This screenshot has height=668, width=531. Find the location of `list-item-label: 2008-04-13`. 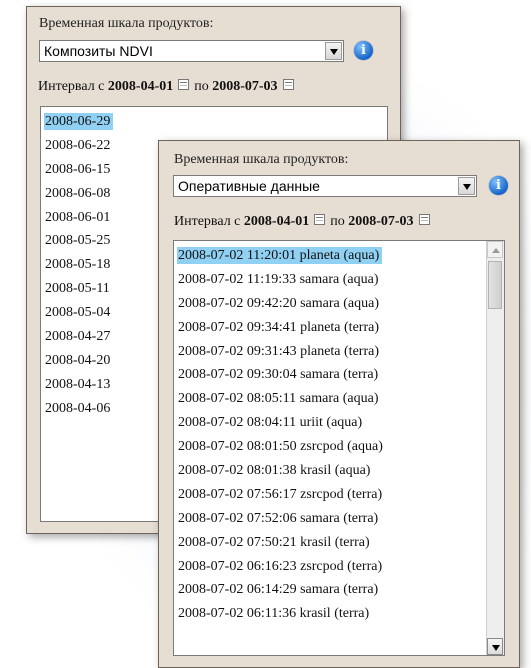

list-item-label: 2008-04-13 is located at coordinates (78, 384).